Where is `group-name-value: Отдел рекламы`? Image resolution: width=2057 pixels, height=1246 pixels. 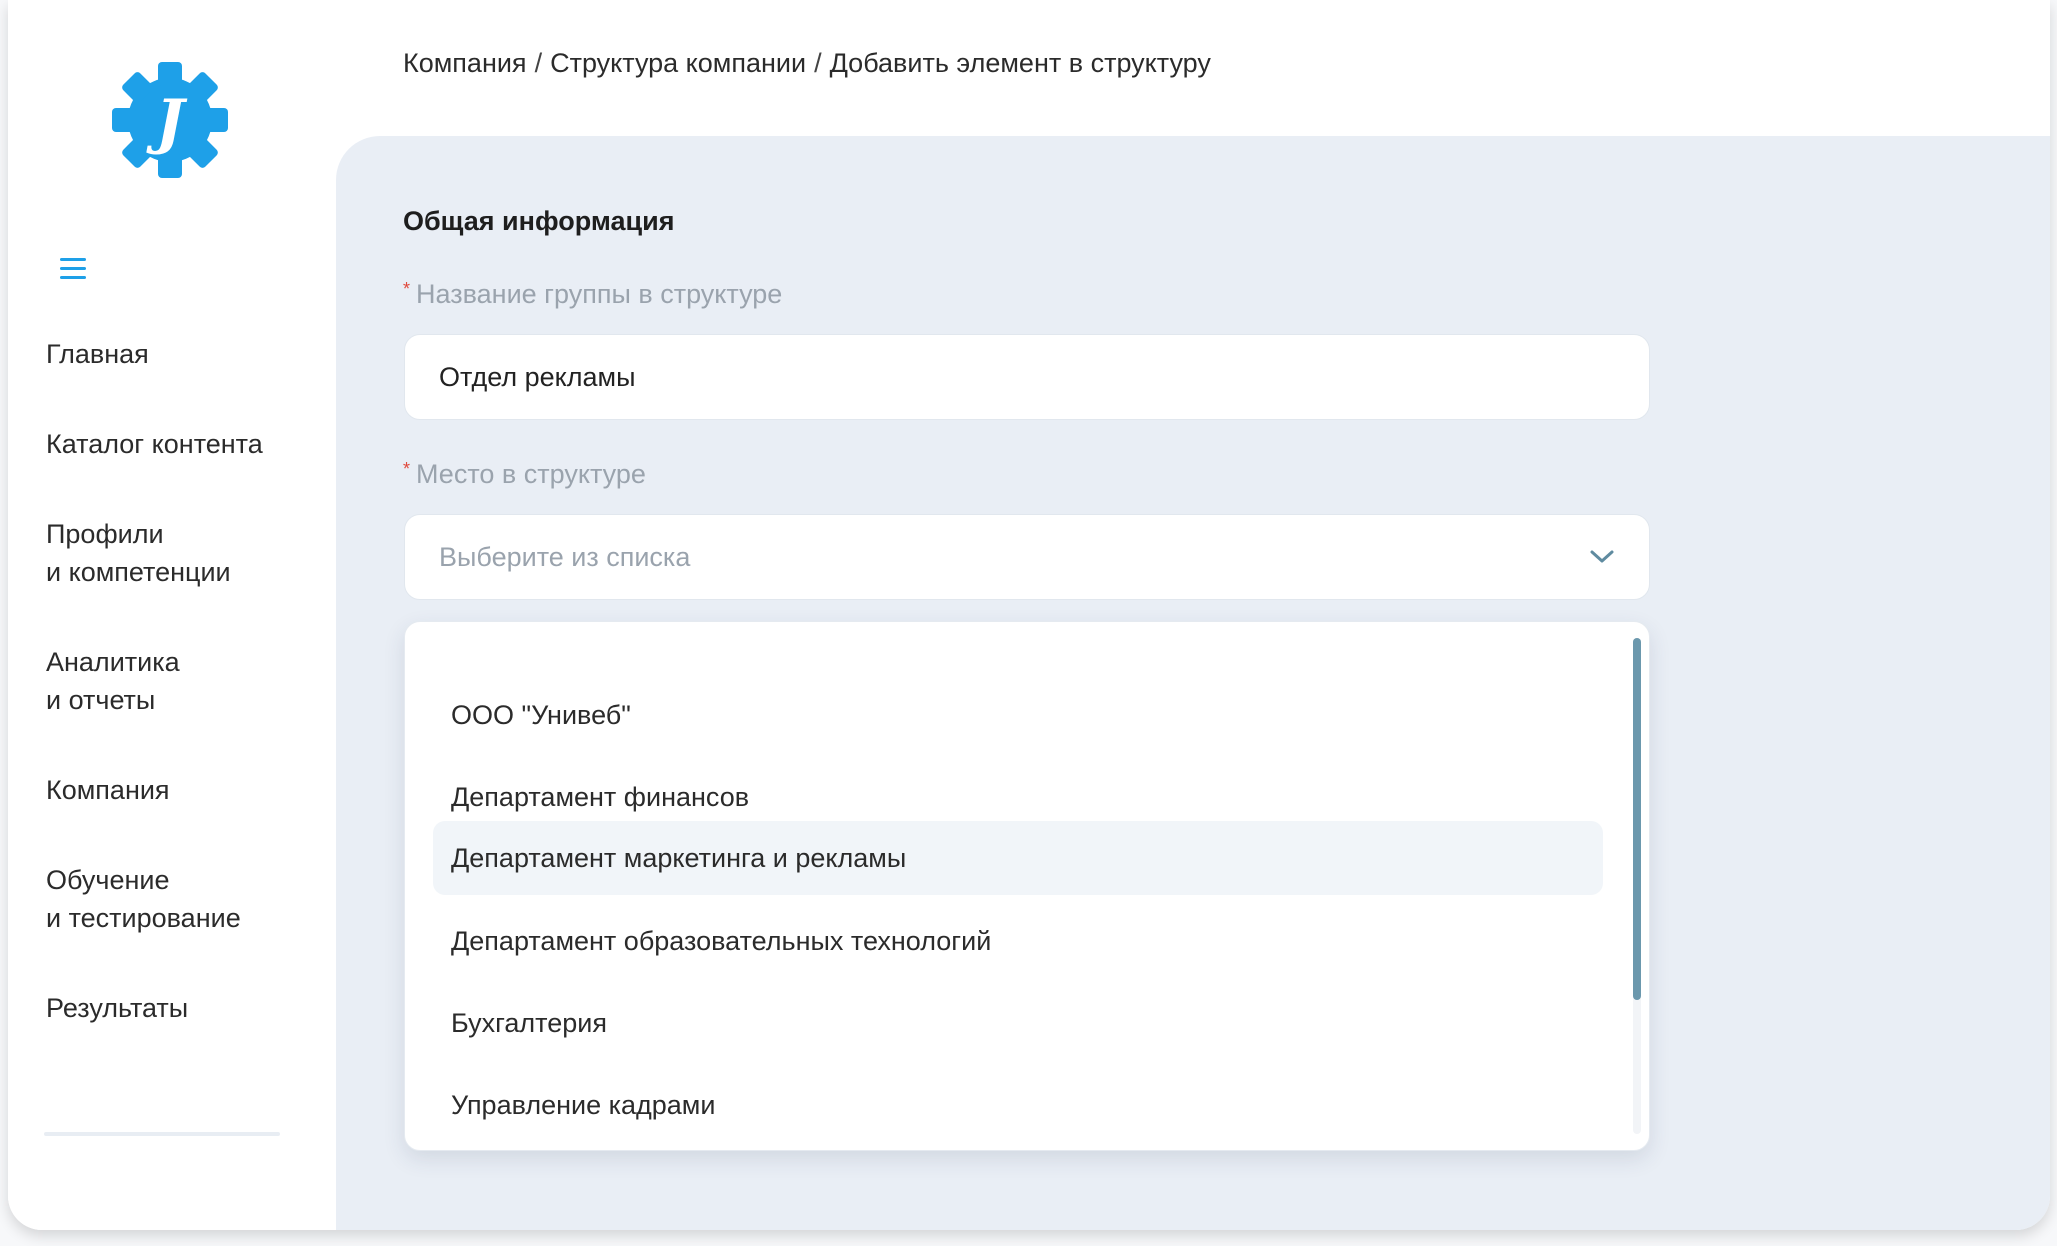 group-name-value: Отдел рекламы is located at coordinates (537, 376).